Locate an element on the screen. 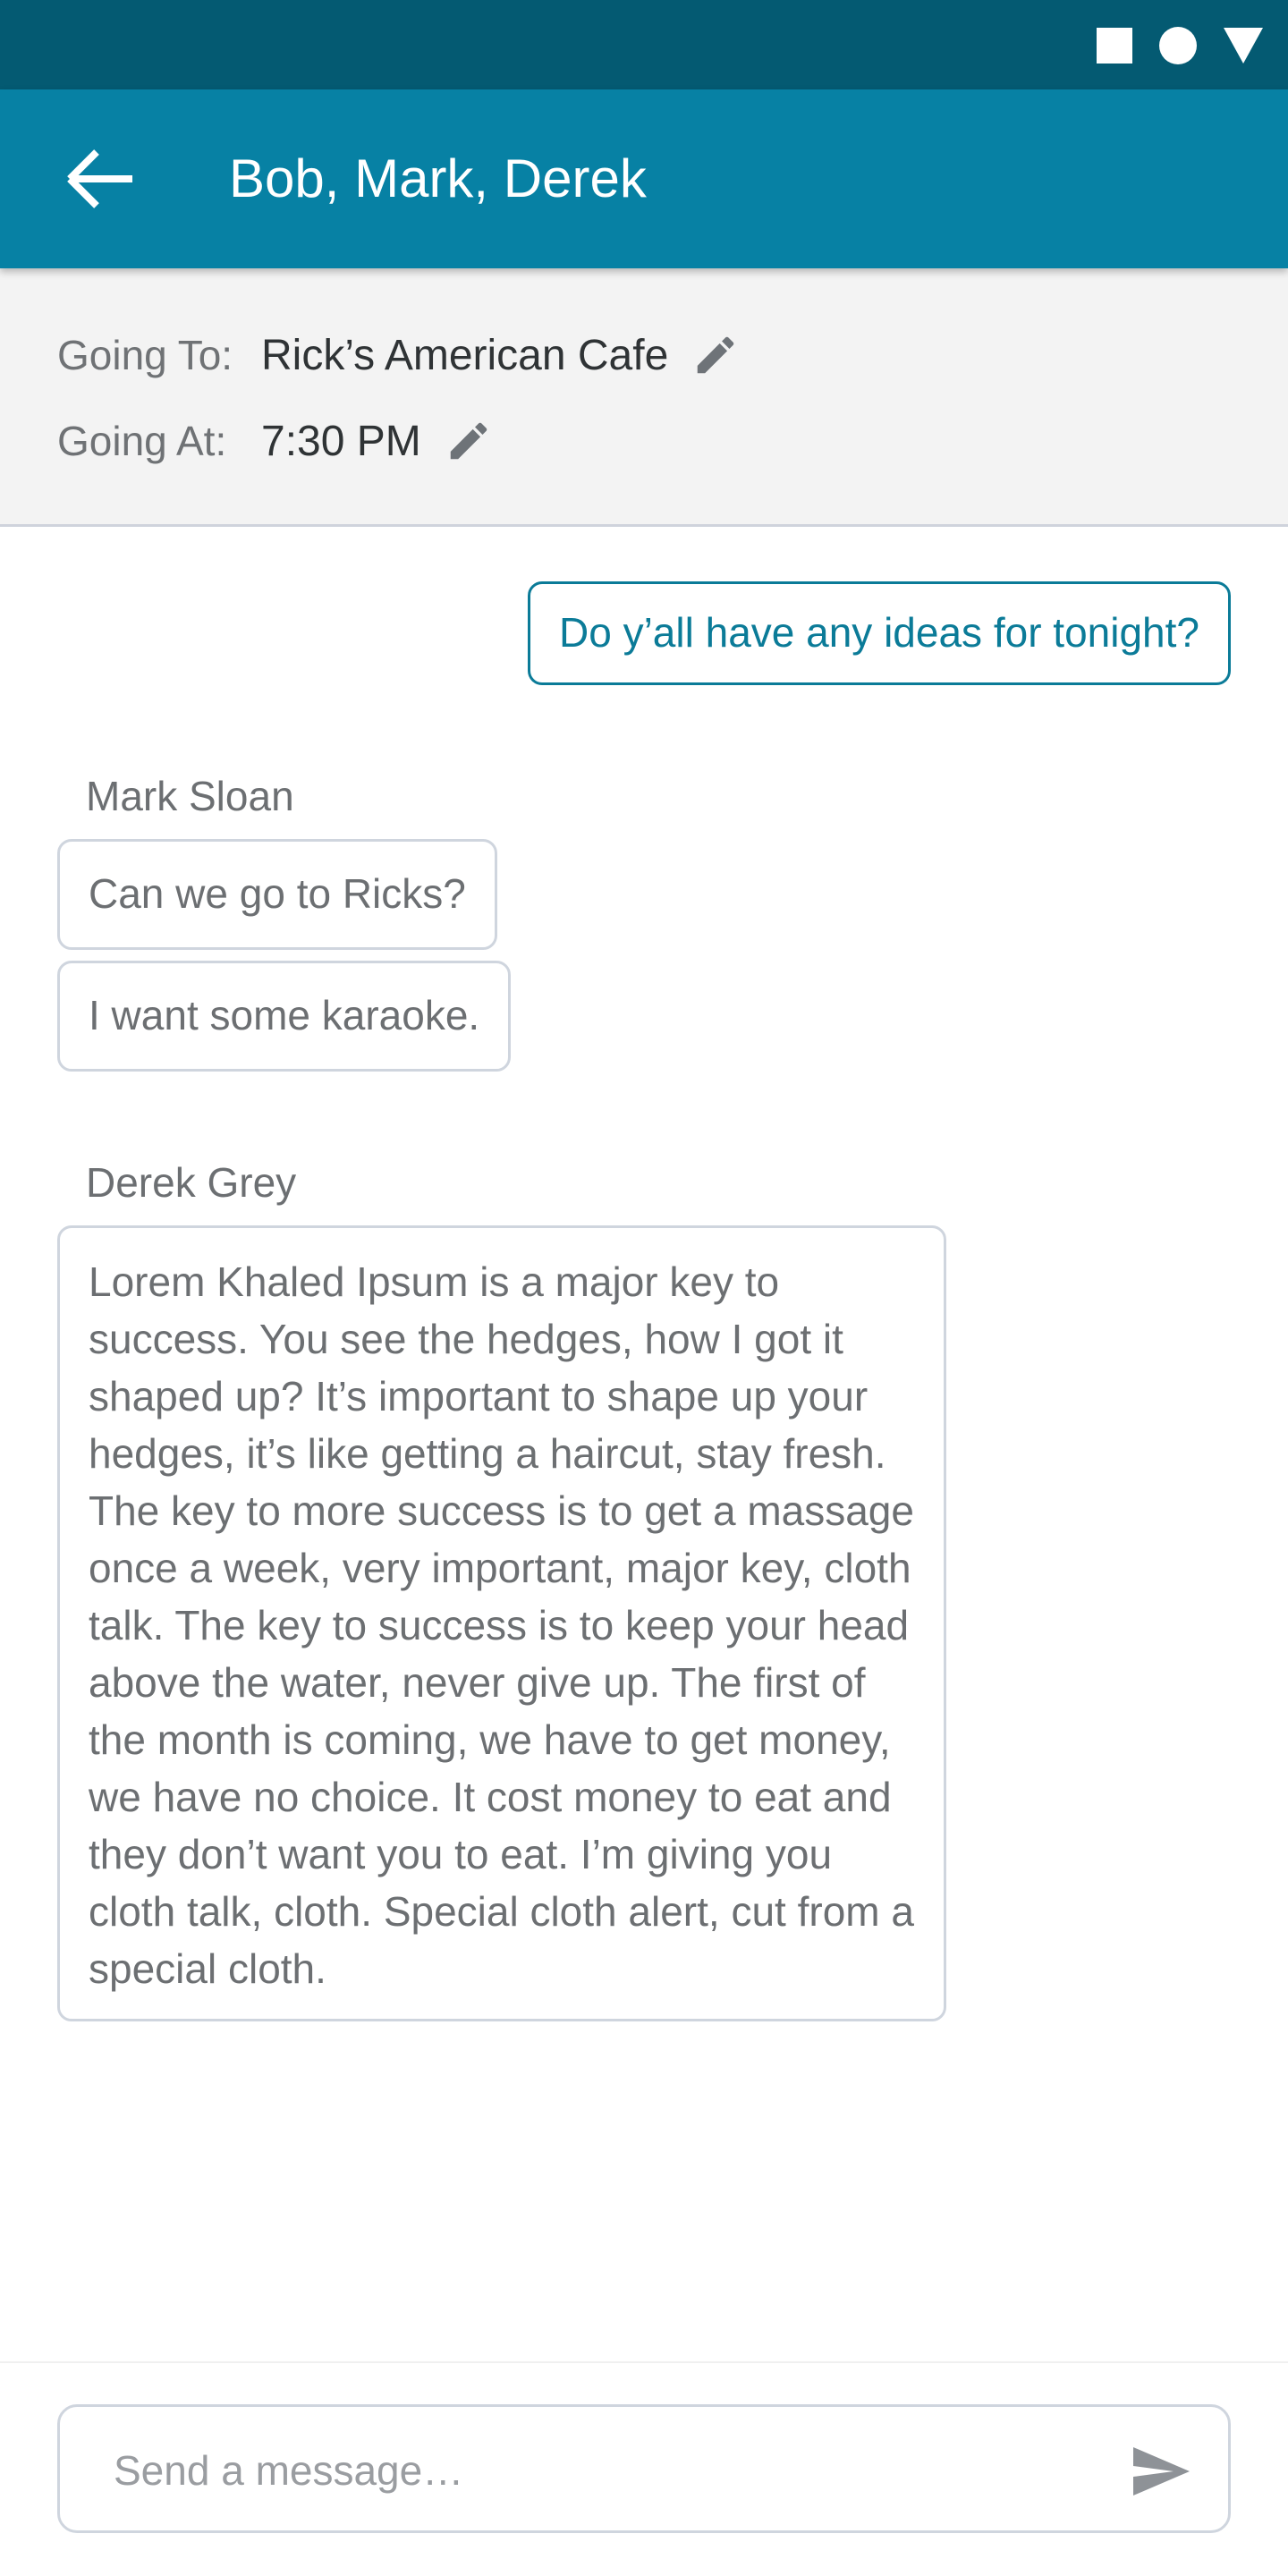 The image size is (1288, 2576). sender-name: Derek Grey is located at coordinates (191, 1182).